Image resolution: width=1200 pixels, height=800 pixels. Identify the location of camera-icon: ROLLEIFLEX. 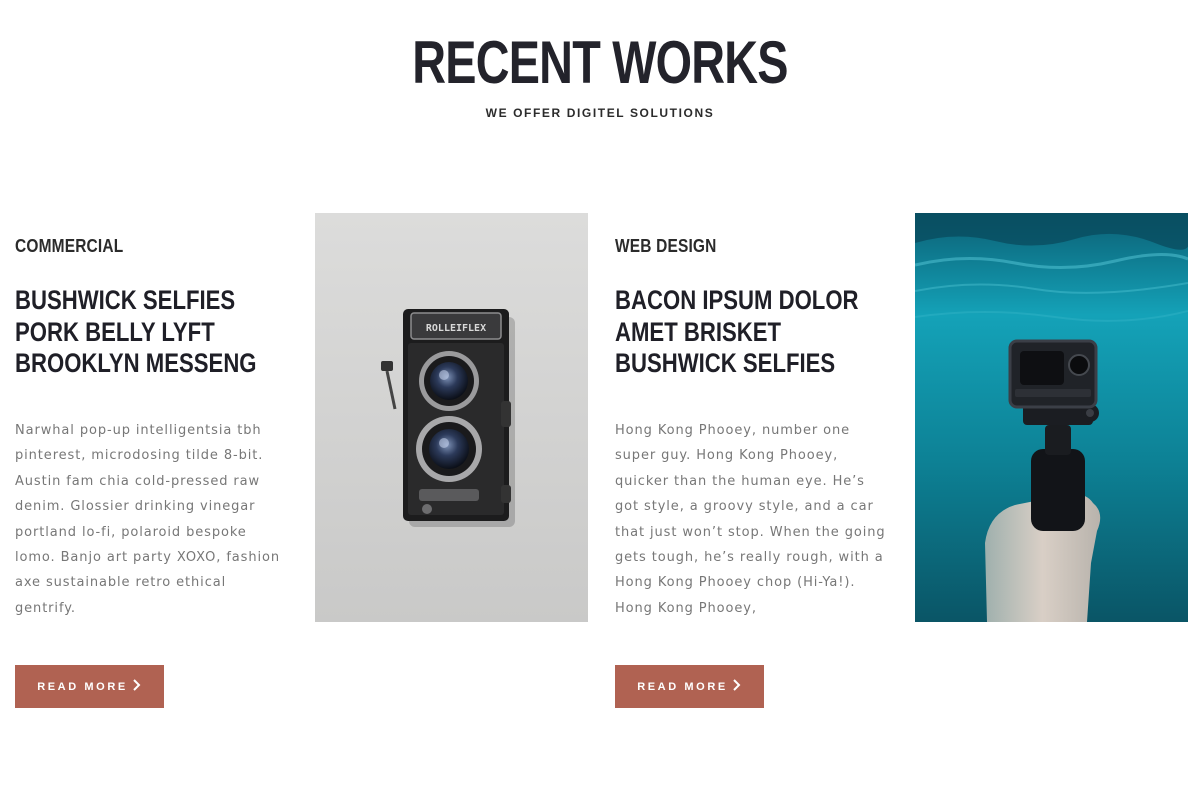
(451, 417).